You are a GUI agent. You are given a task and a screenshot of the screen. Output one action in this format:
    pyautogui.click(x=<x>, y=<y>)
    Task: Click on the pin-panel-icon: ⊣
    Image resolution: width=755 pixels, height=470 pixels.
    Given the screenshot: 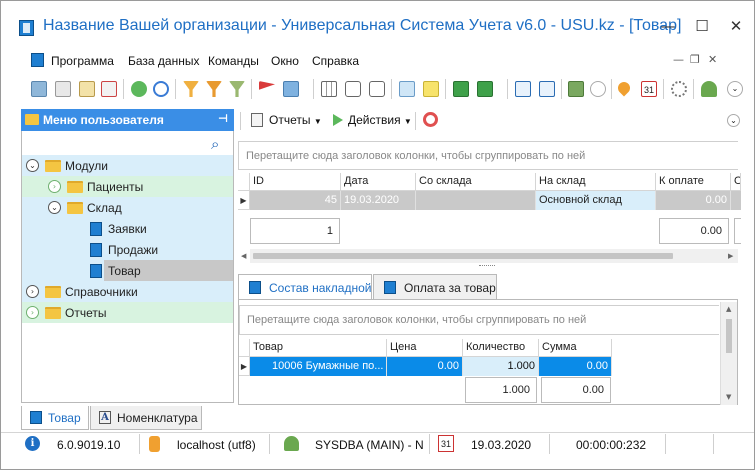 What is the action you would take?
    pyautogui.click(x=223, y=118)
    